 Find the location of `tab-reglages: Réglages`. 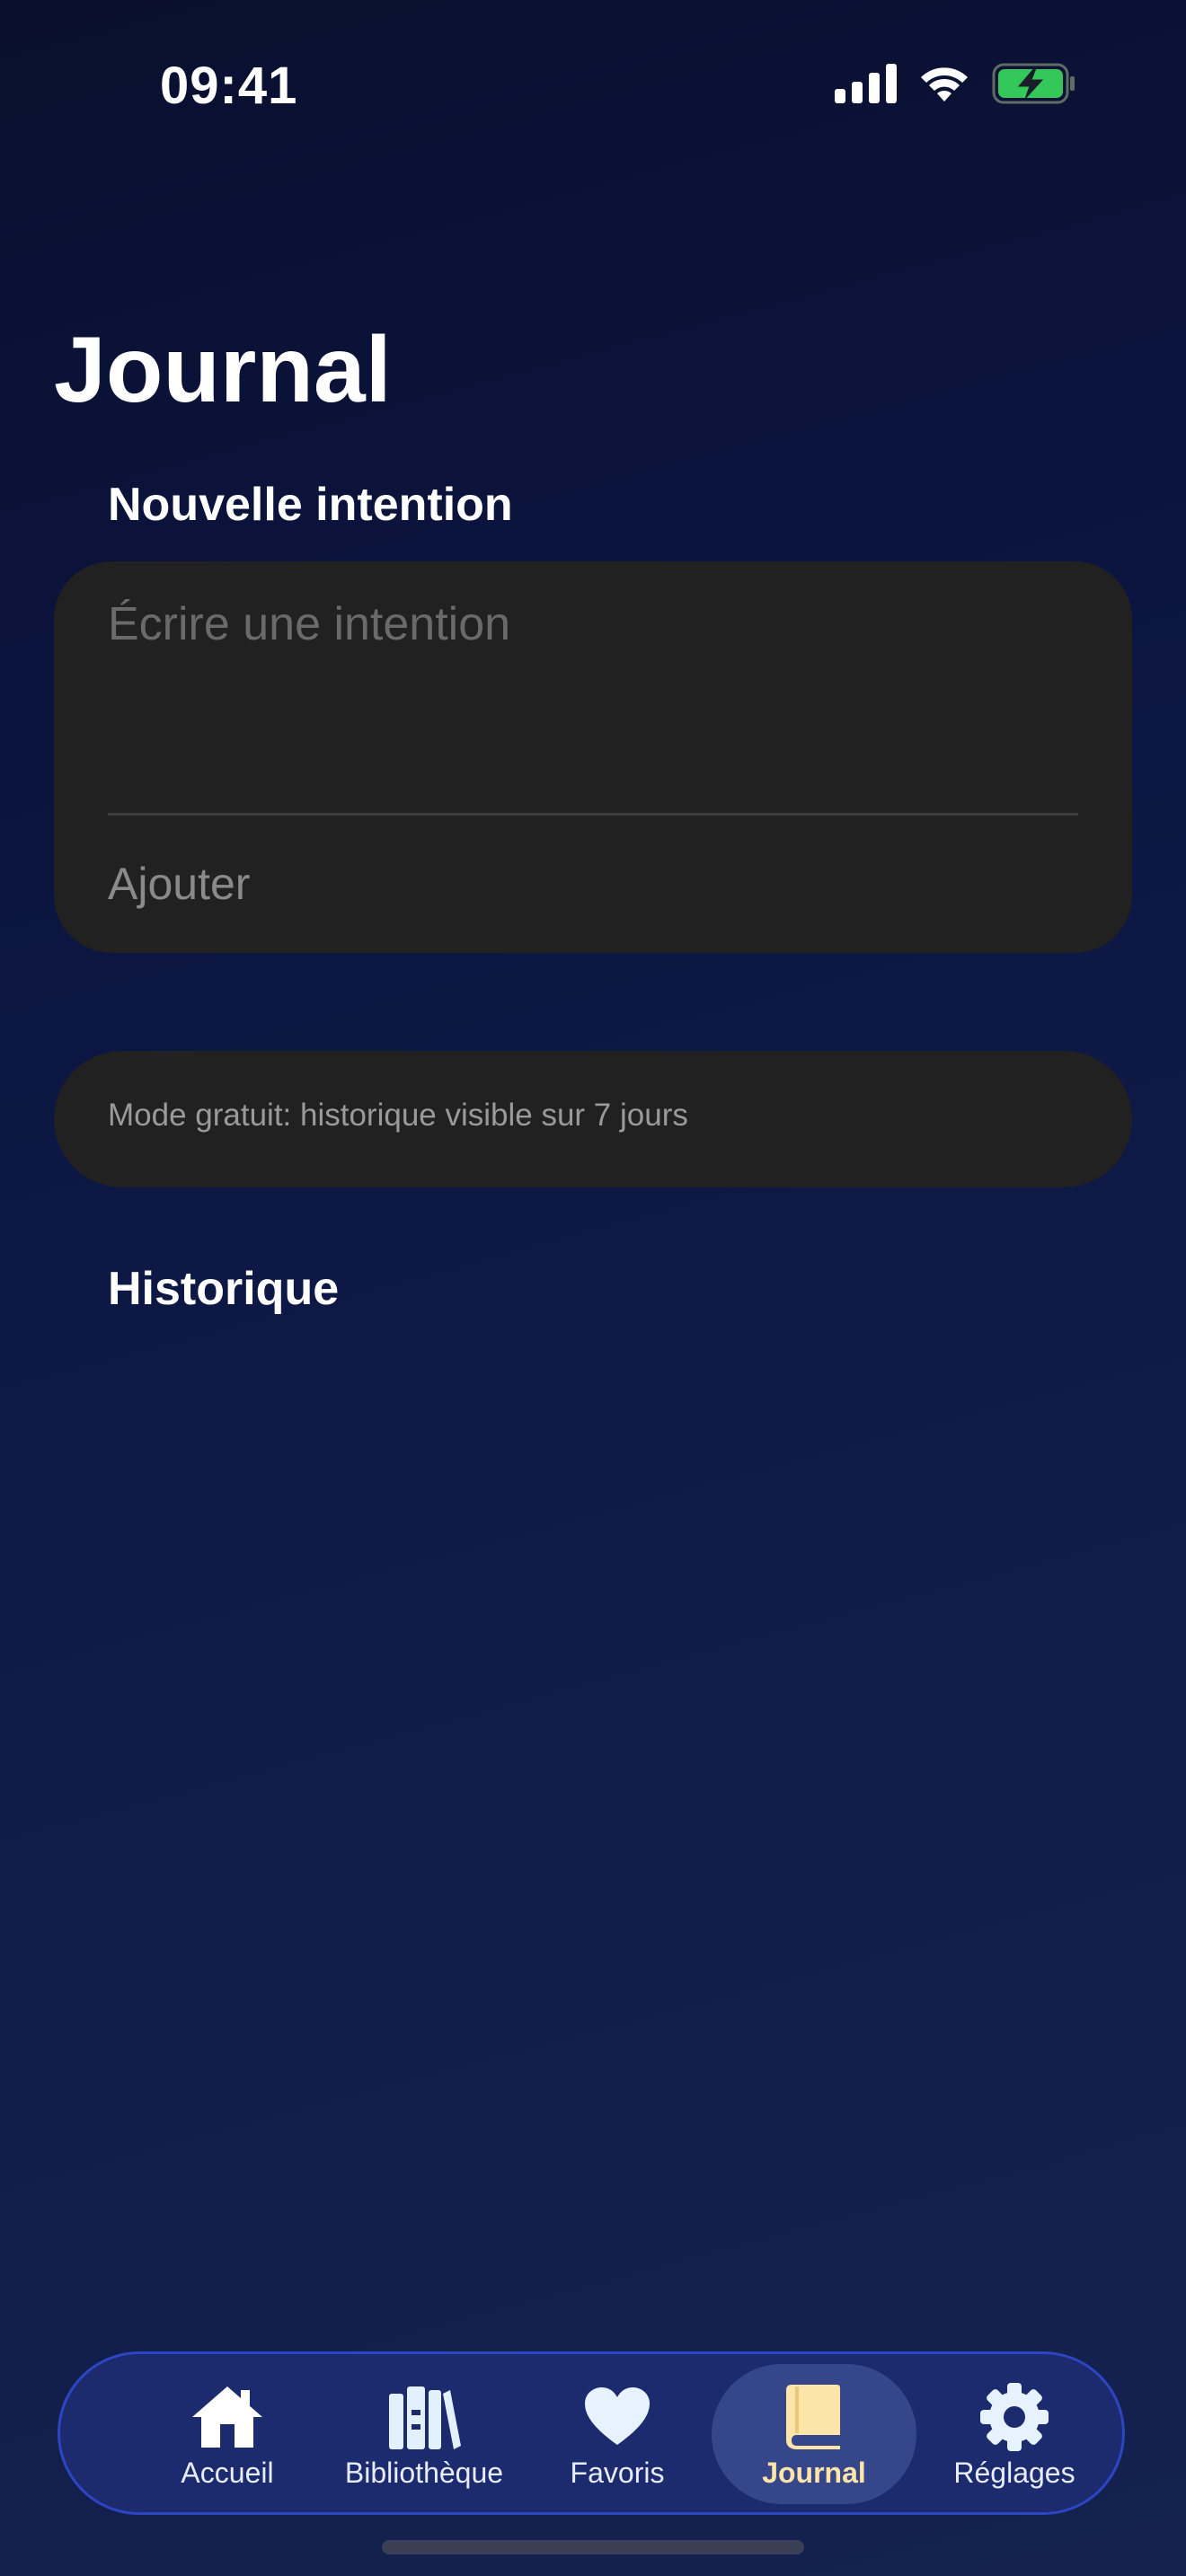

tab-reglages: Réglages is located at coordinates (1014, 2433).